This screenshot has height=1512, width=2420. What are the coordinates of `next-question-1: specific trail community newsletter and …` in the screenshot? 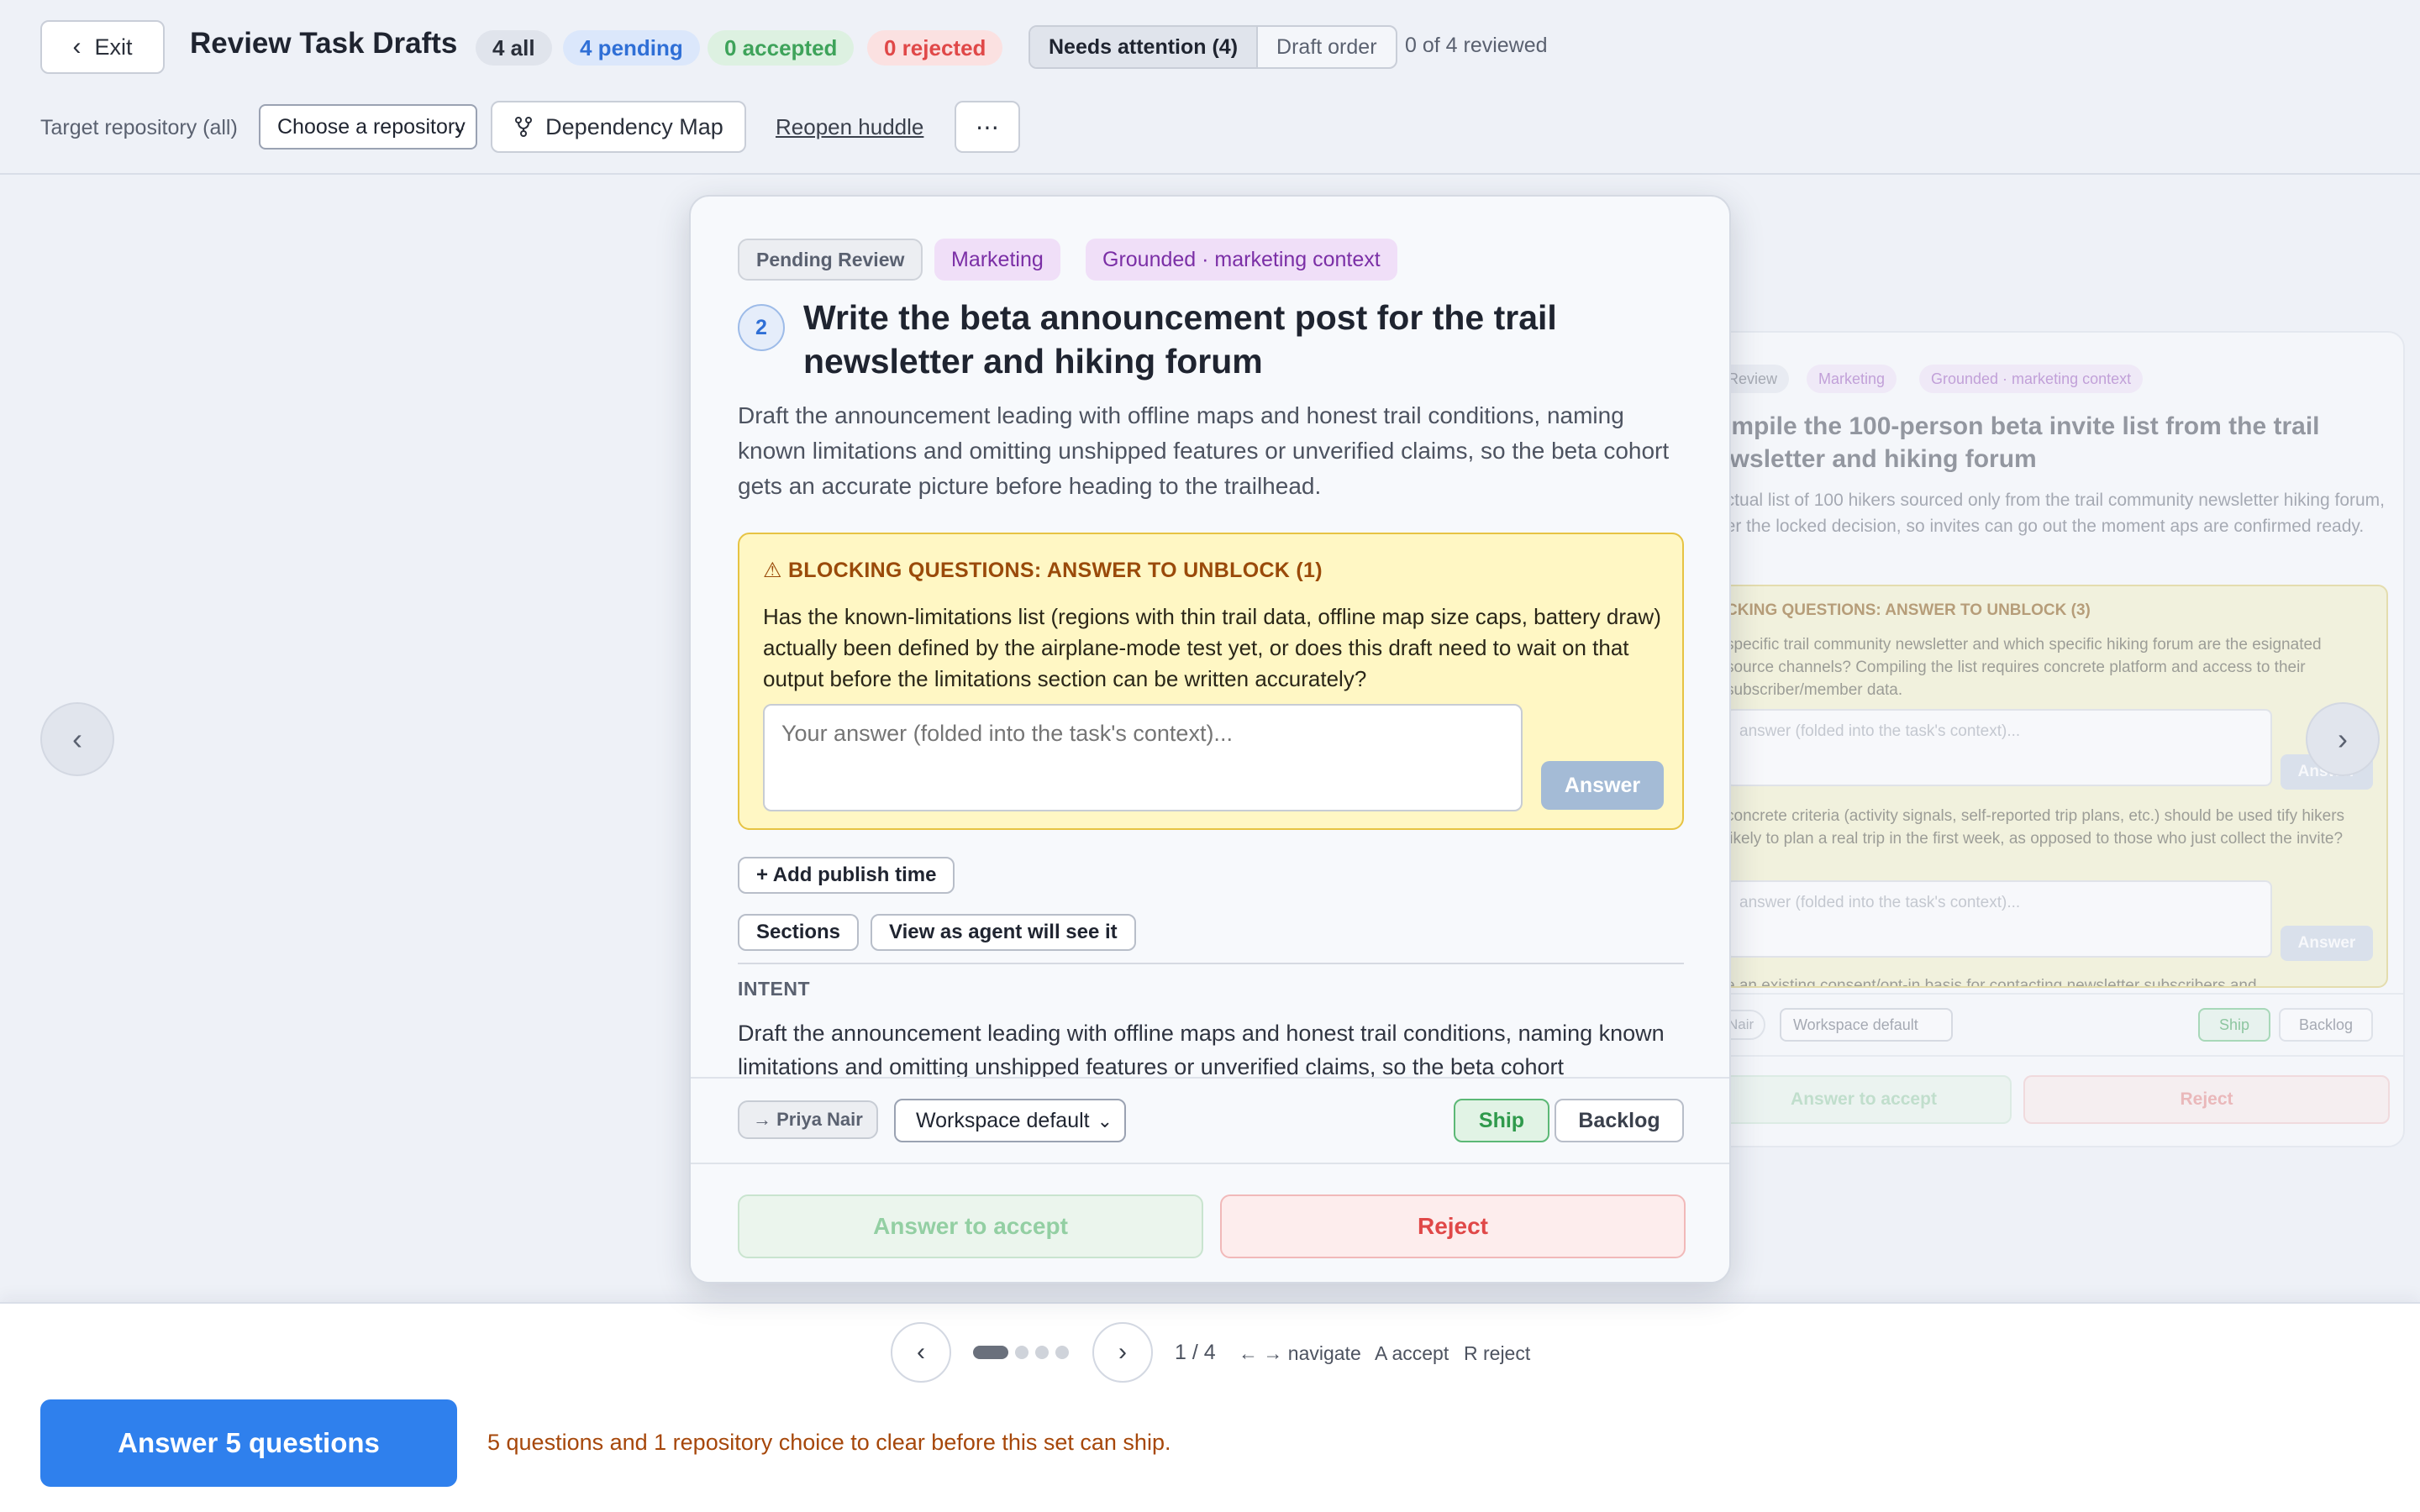 It's located at (2024, 667).